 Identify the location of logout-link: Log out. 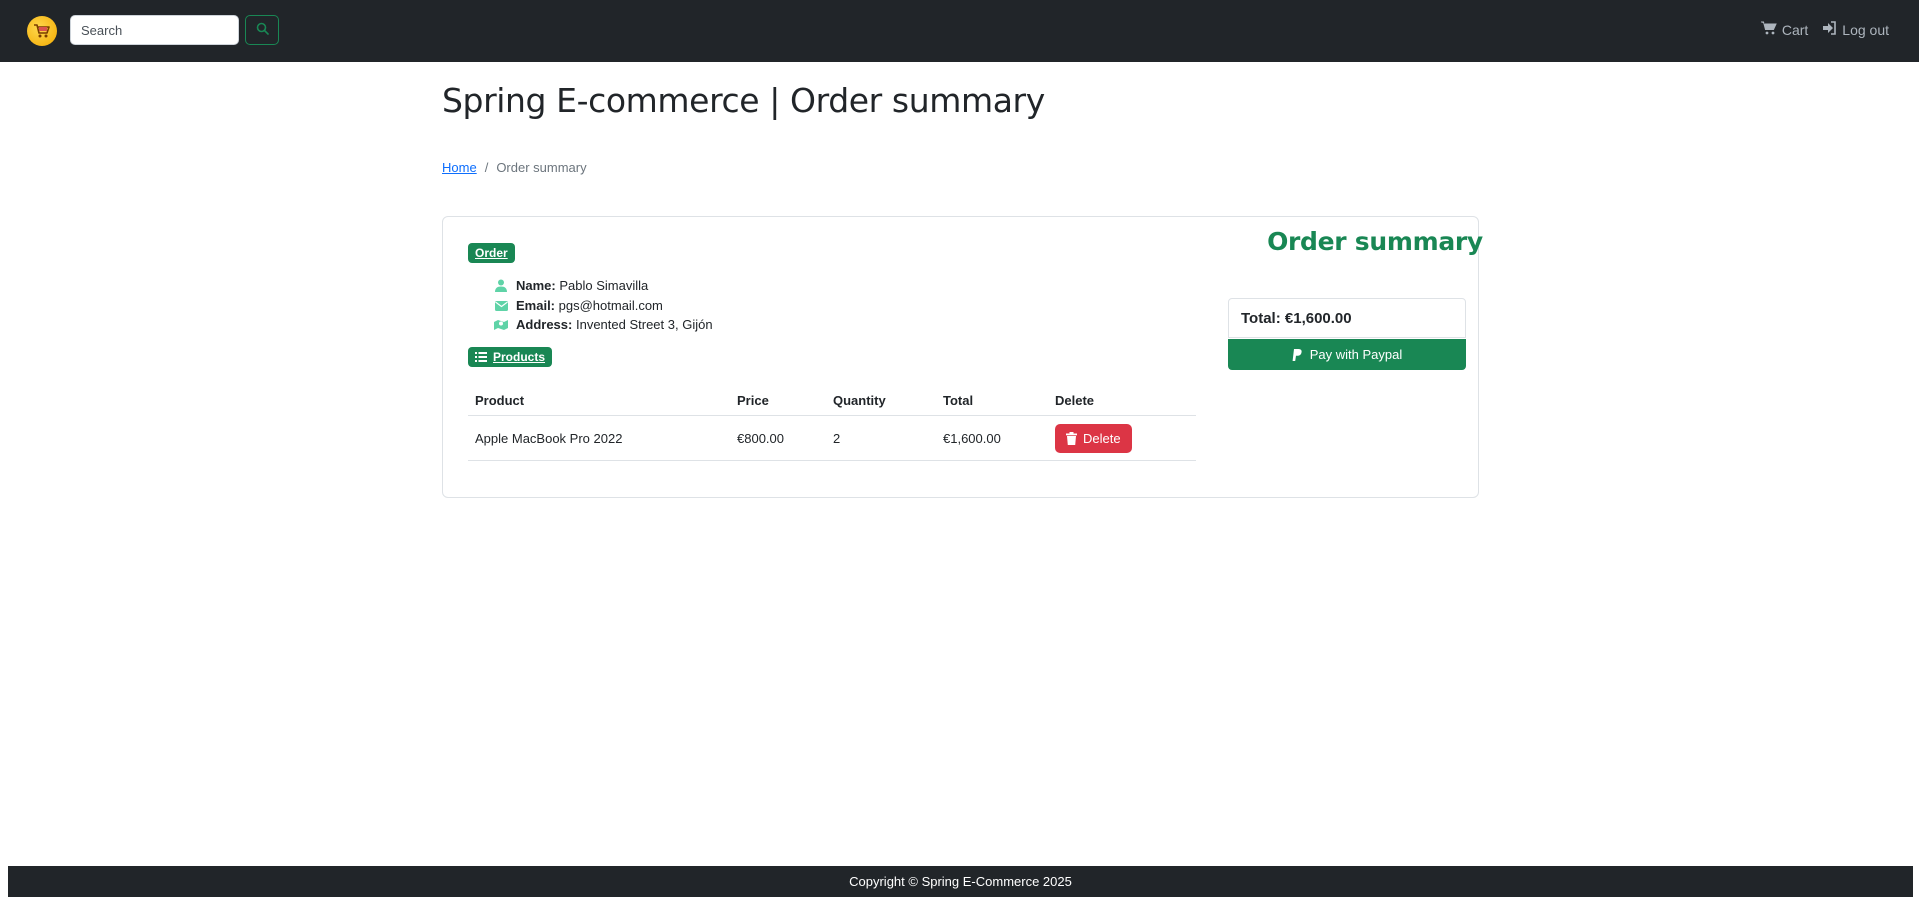
(1855, 29).